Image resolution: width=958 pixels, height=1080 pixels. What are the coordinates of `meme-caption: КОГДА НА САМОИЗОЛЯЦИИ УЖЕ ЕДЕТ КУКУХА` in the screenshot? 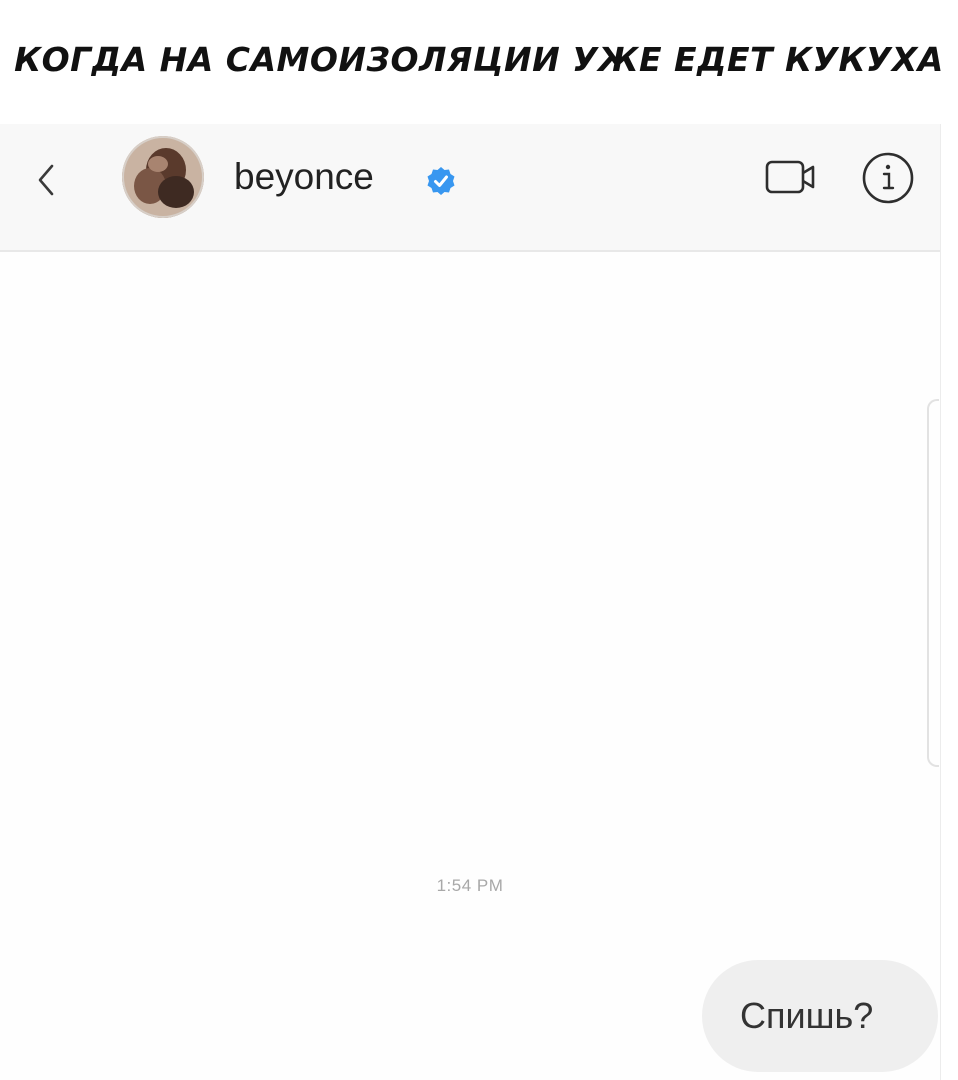 It's located at (479, 59).